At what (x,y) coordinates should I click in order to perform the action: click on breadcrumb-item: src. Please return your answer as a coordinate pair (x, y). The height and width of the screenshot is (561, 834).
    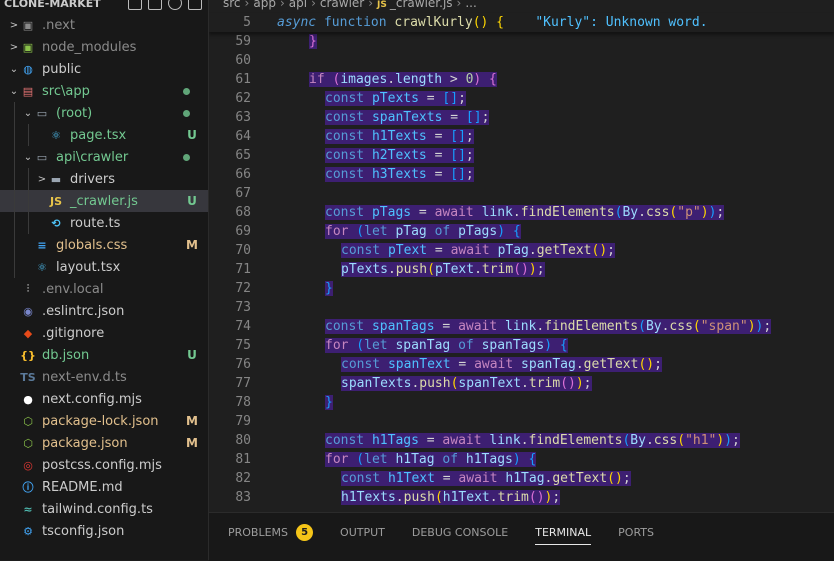
    Looking at the image, I should click on (232, 5).